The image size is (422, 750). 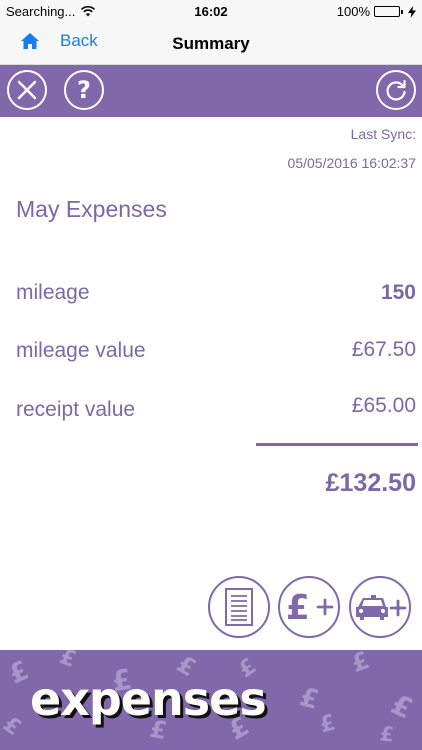 What do you see at coordinates (337, 444) in the screenshot?
I see `total-divider` at bounding box center [337, 444].